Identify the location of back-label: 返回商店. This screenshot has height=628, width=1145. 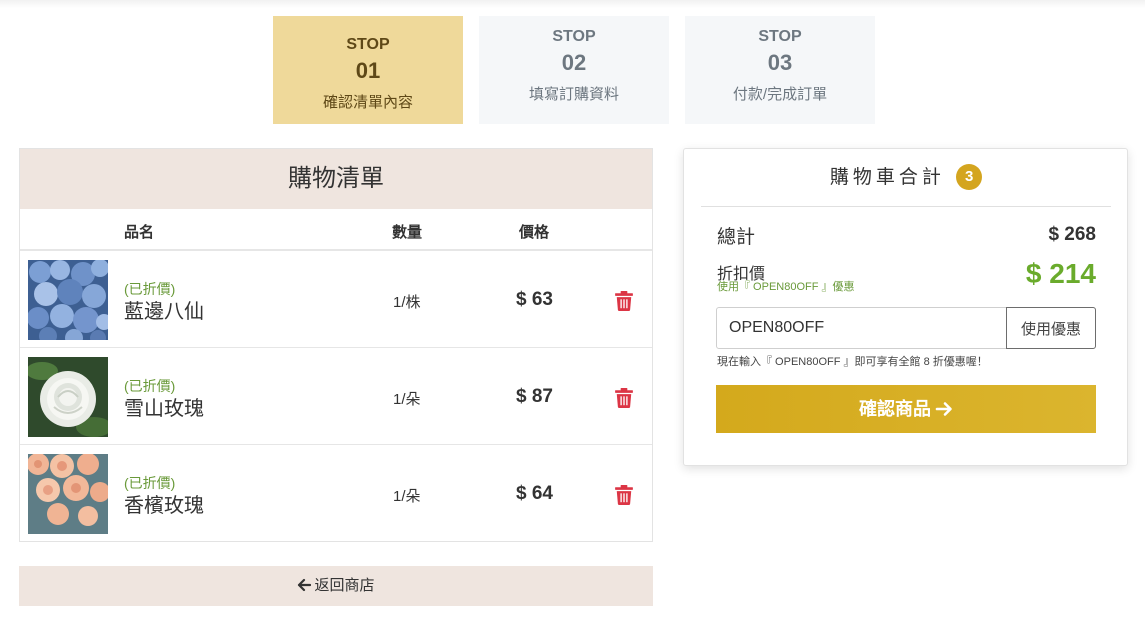
(344, 585).